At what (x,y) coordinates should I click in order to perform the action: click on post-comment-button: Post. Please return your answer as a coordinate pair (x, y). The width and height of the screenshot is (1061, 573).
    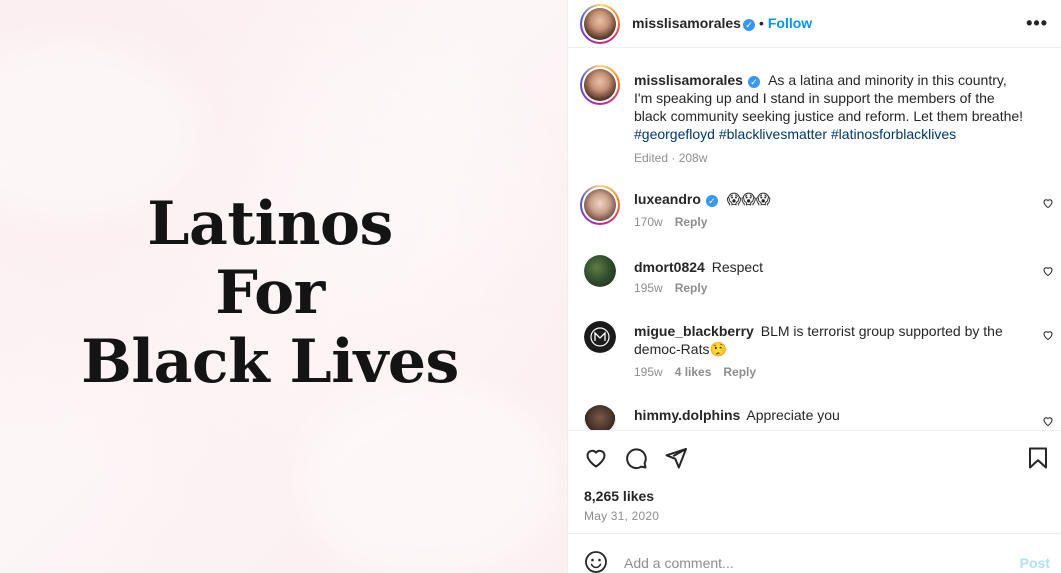
    Looking at the image, I should click on (1035, 563).